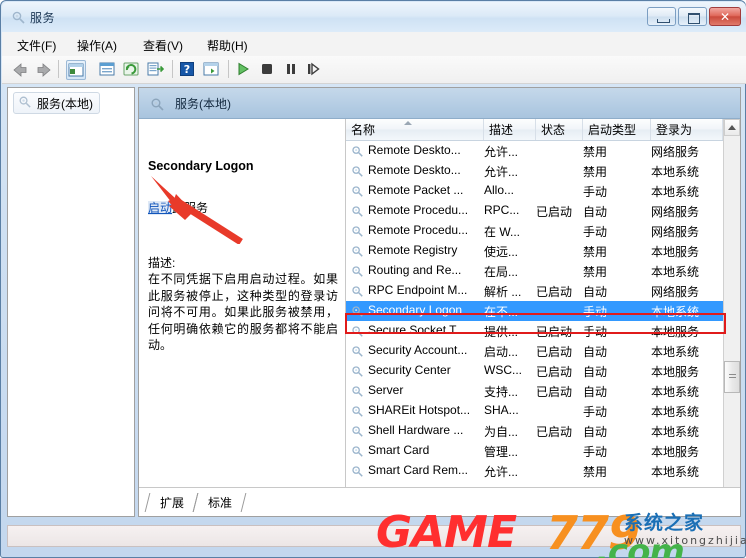 This screenshot has width=746, height=558. Describe the element at coordinates (76, 70) in the screenshot. I see `show-hide-tree-icon` at that location.